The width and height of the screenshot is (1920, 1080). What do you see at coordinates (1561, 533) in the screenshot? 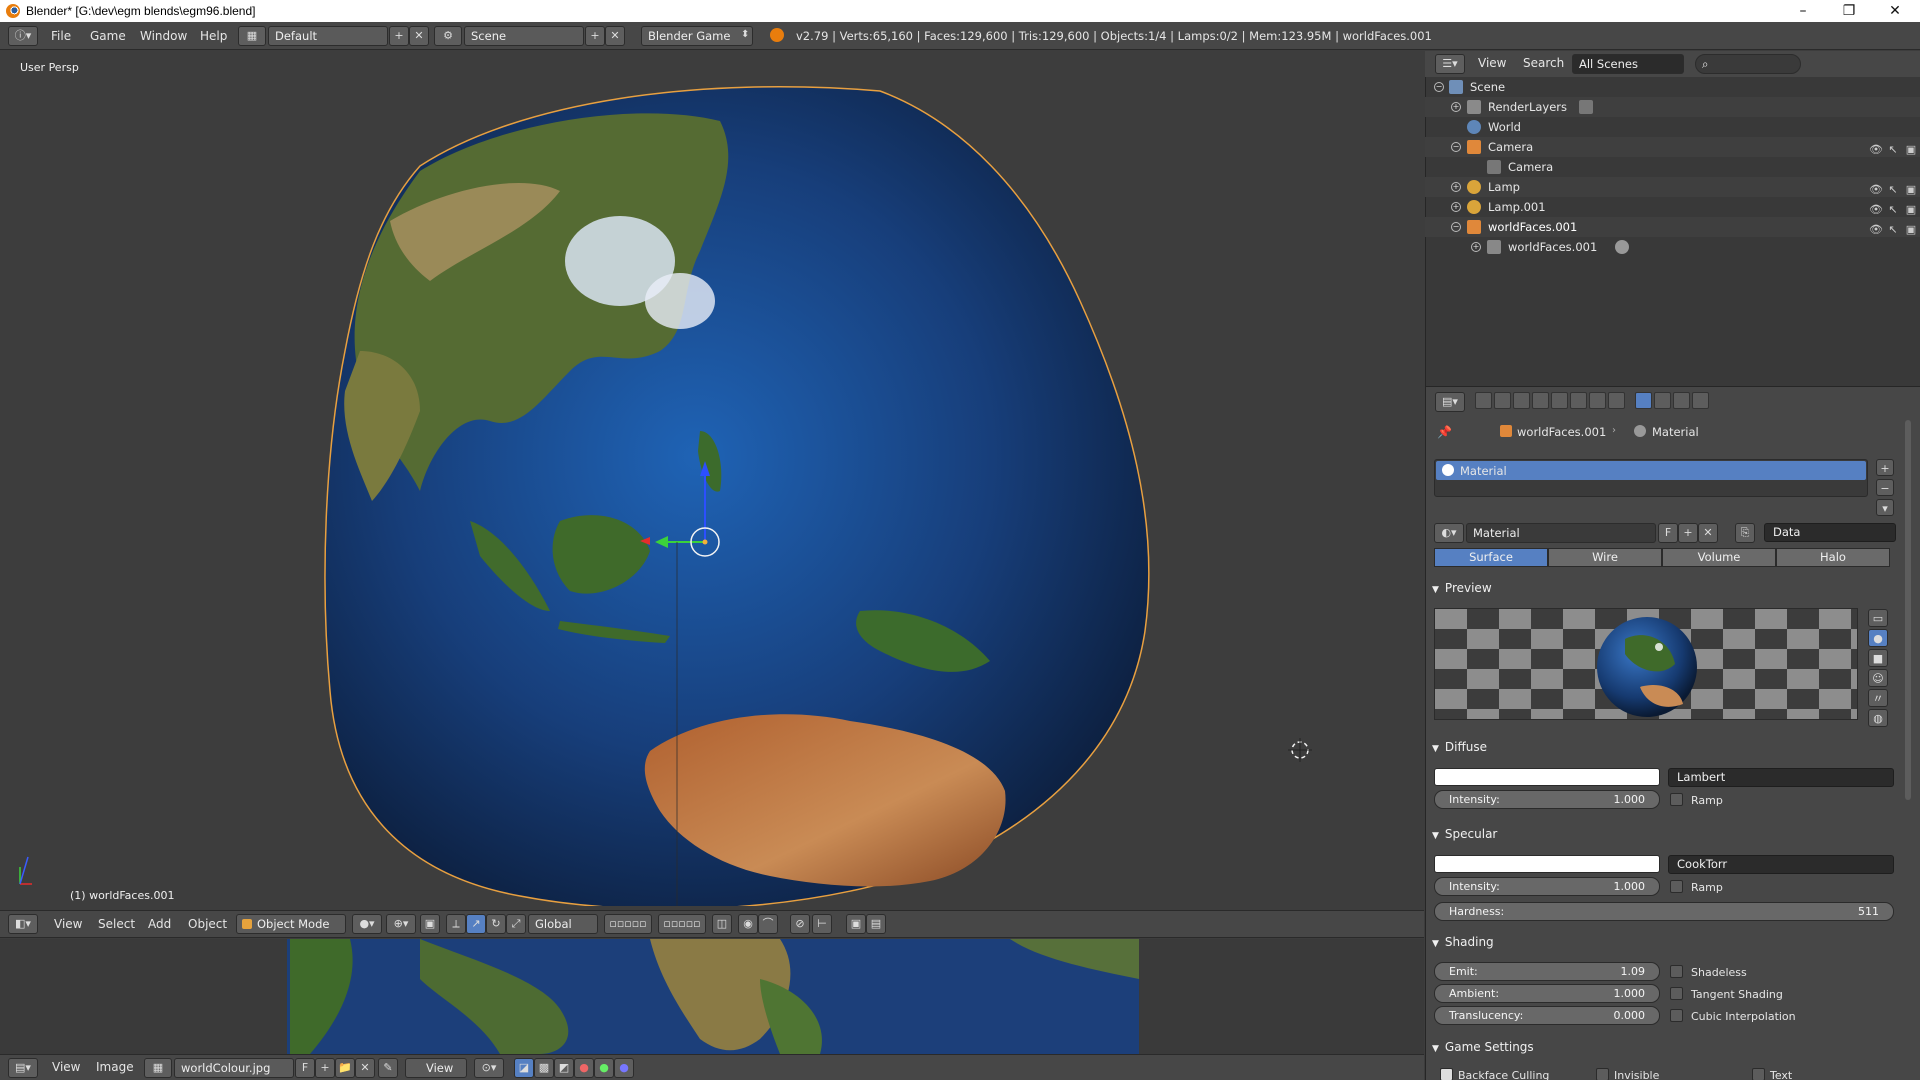
I see `material-name-field: Material` at bounding box center [1561, 533].